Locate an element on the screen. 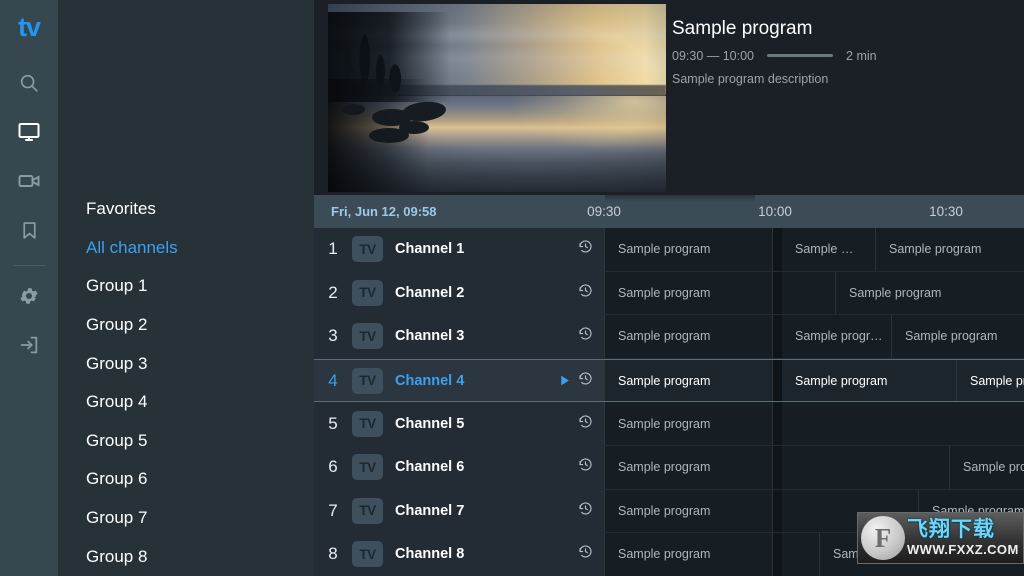 This screenshot has width=1024, height=576. channel-cell: 5 TV Channel 5 is located at coordinates (459, 423).